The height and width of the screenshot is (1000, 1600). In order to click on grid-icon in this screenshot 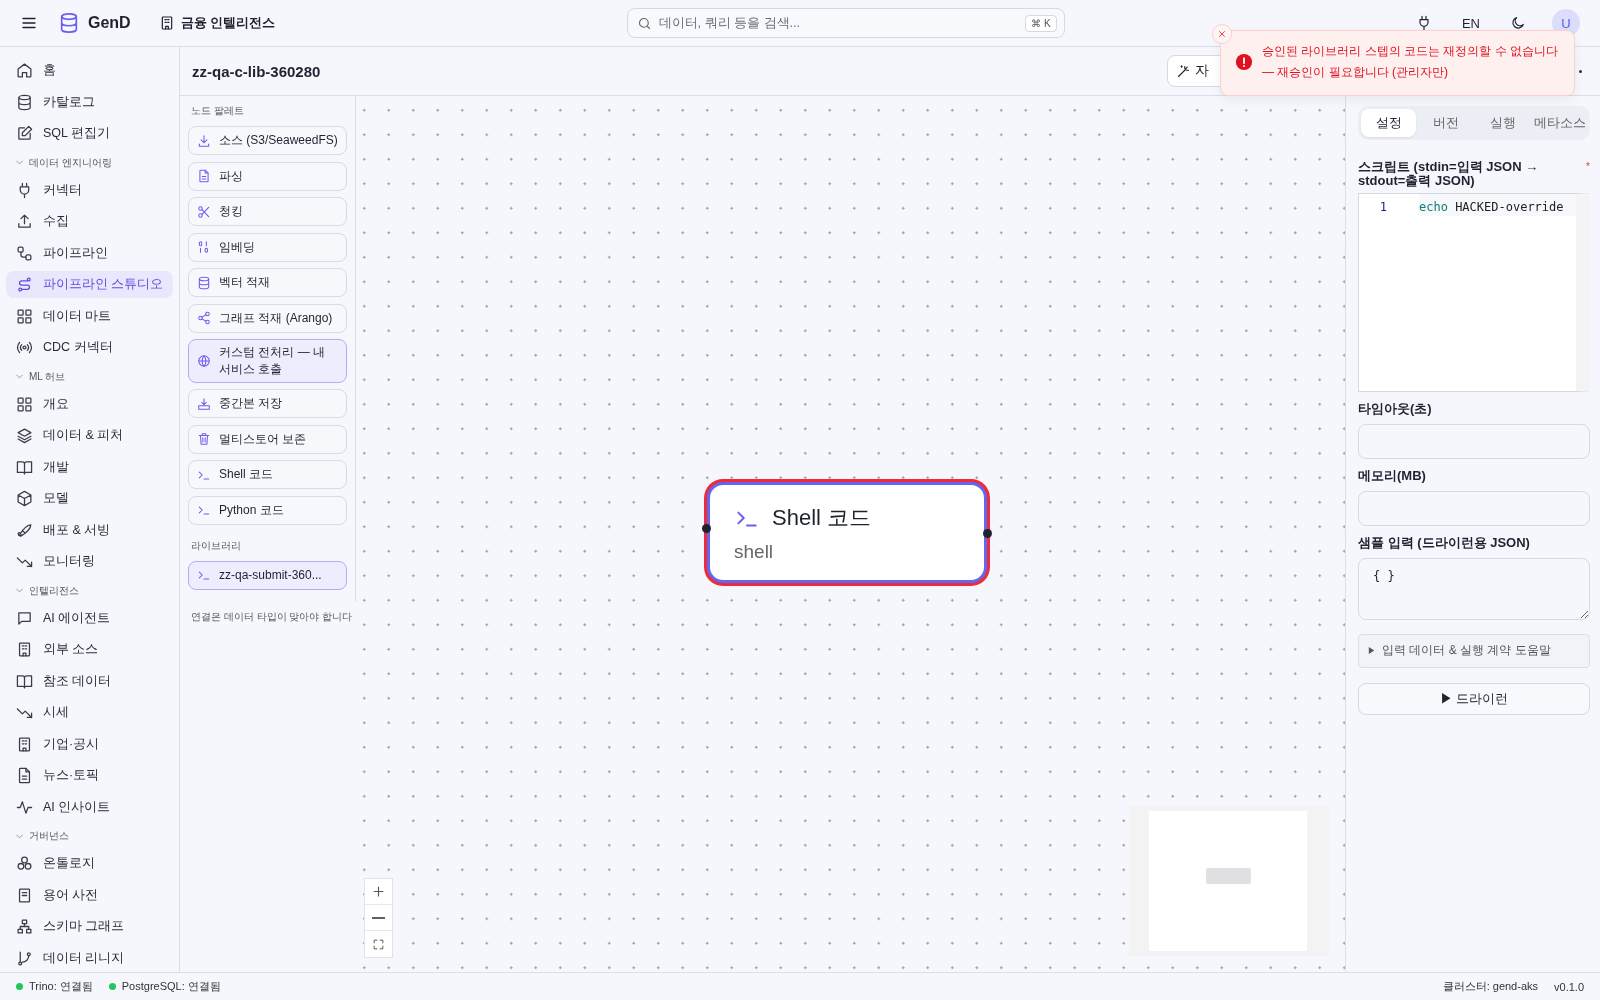, I will do `click(24, 404)`.